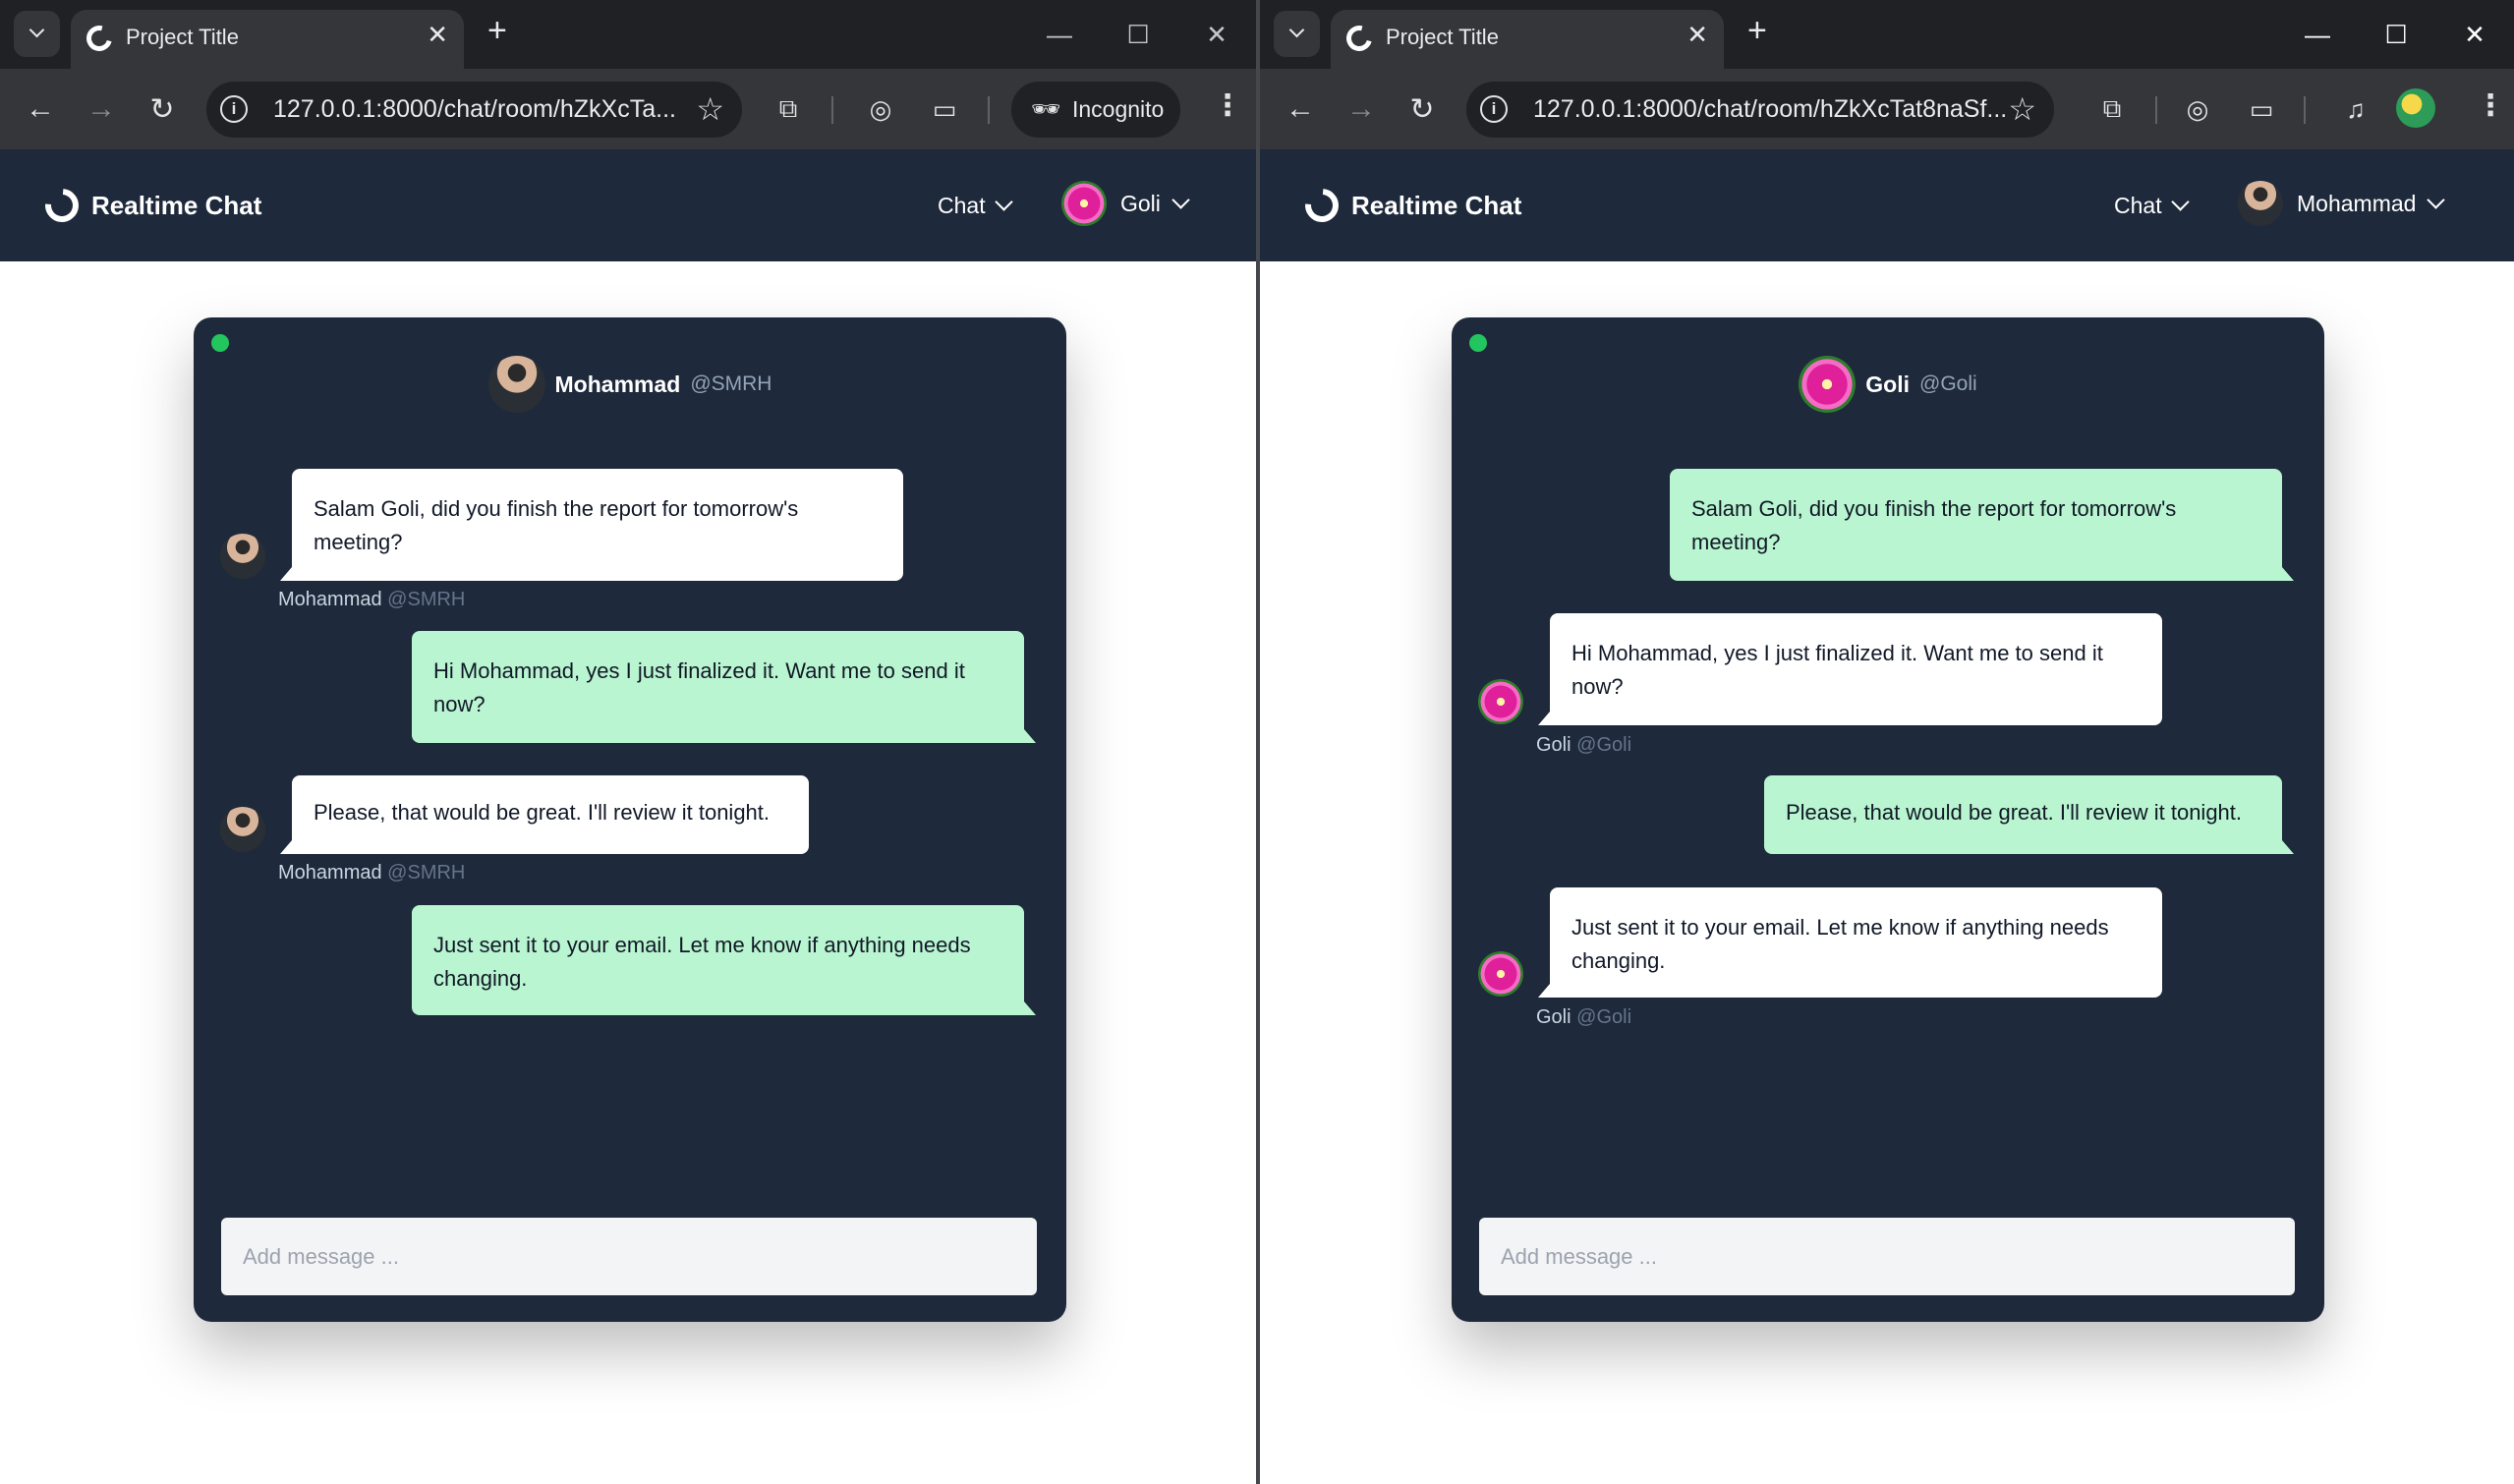  What do you see at coordinates (1140, 203) in the screenshot?
I see `user-menu-name: Goli` at bounding box center [1140, 203].